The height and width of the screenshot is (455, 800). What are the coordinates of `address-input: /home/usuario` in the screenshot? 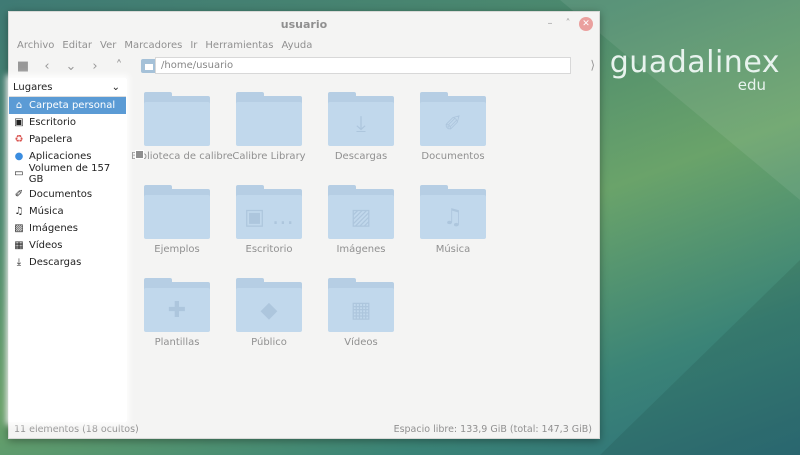 It's located at (363, 65).